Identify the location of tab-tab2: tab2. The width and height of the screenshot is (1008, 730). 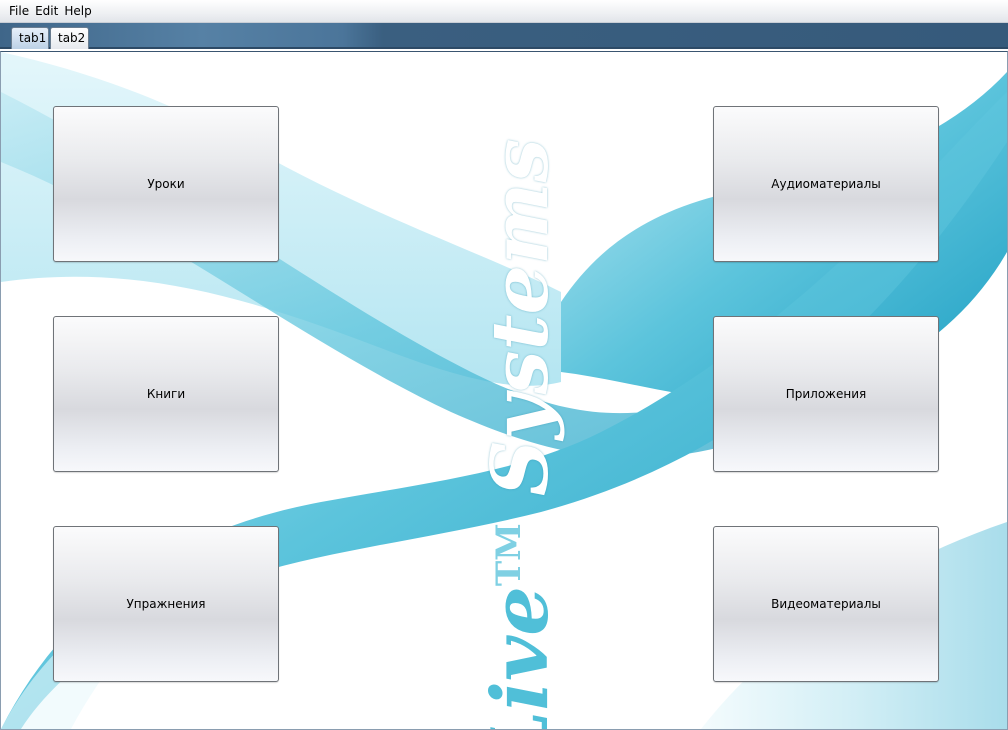
(69, 38).